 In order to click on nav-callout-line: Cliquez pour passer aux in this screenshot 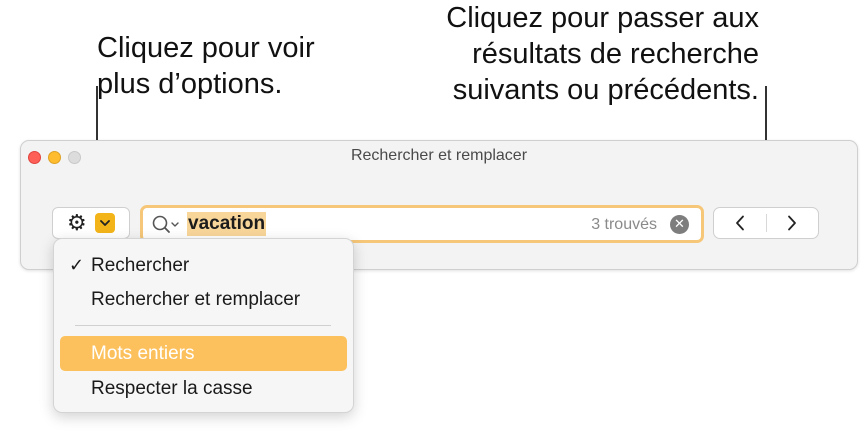, I will do `click(602, 18)`.